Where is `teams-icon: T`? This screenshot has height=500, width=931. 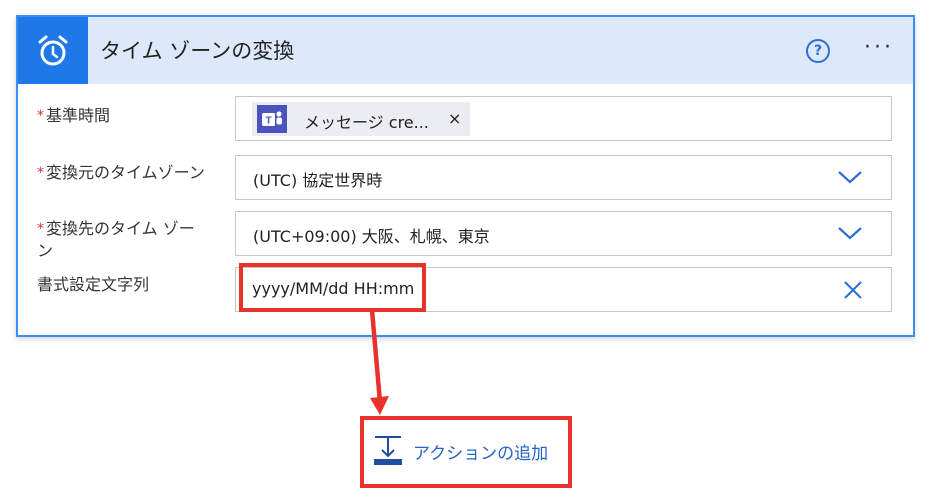 teams-icon: T is located at coordinates (272, 119).